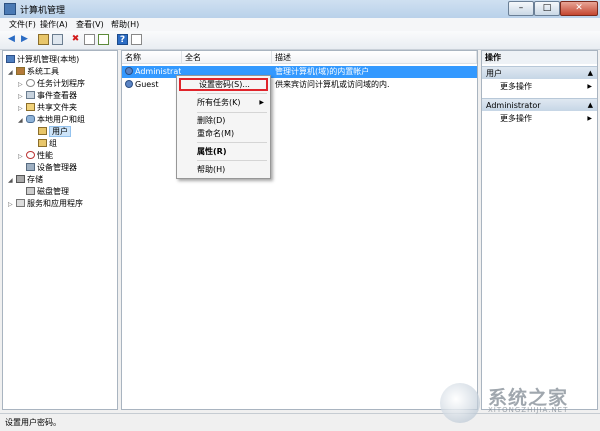 This screenshot has width=600, height=431. I want to click on tree-node-event-viewer: ▷ 事件查看器, so click(47, 95).